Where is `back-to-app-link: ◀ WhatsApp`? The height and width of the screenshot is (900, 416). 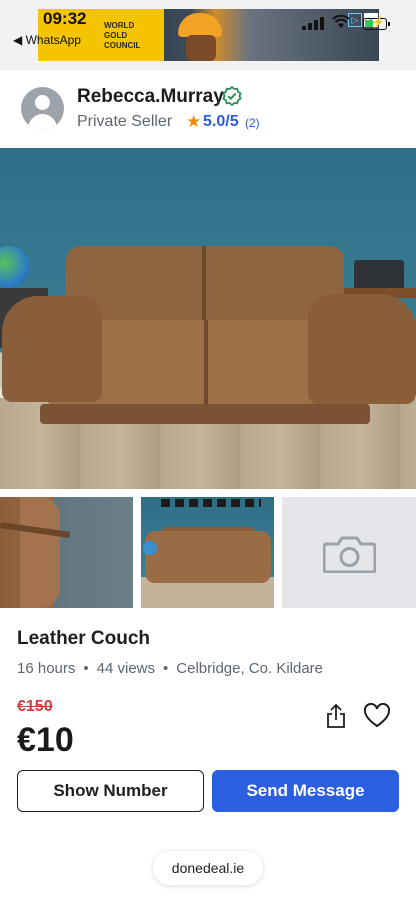
back-to-app-link: ◀ WhatsApp is located at coordinates (47, 40).